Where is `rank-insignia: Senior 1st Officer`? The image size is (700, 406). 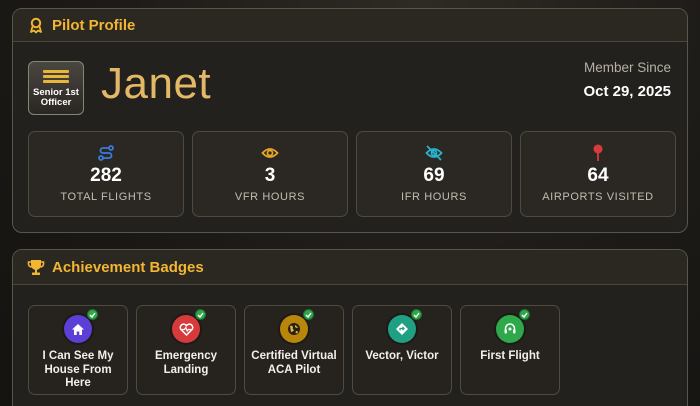 rank-insignia: Senior 1st Officer is located at coordinates (56, 88).